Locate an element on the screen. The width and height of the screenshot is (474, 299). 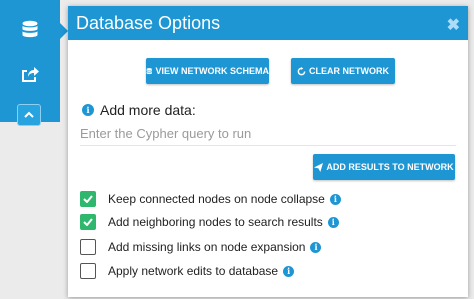
refresh-icon is located at coordinates (301, 70).